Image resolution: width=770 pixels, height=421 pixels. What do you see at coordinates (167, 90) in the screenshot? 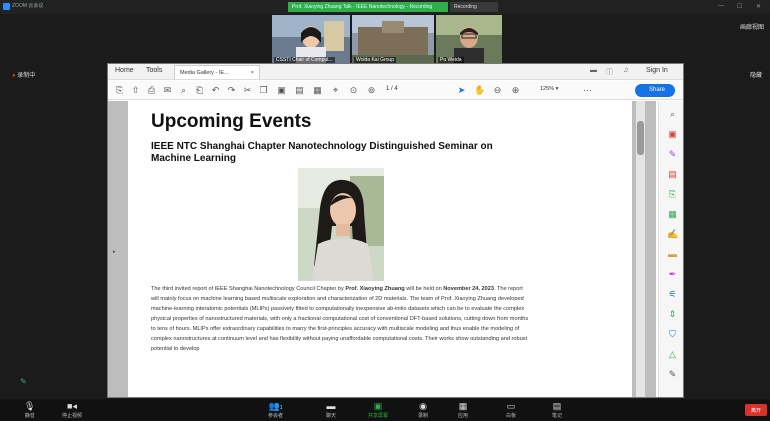
I see `email-icon: ✉` at bounding box center [167, 90].